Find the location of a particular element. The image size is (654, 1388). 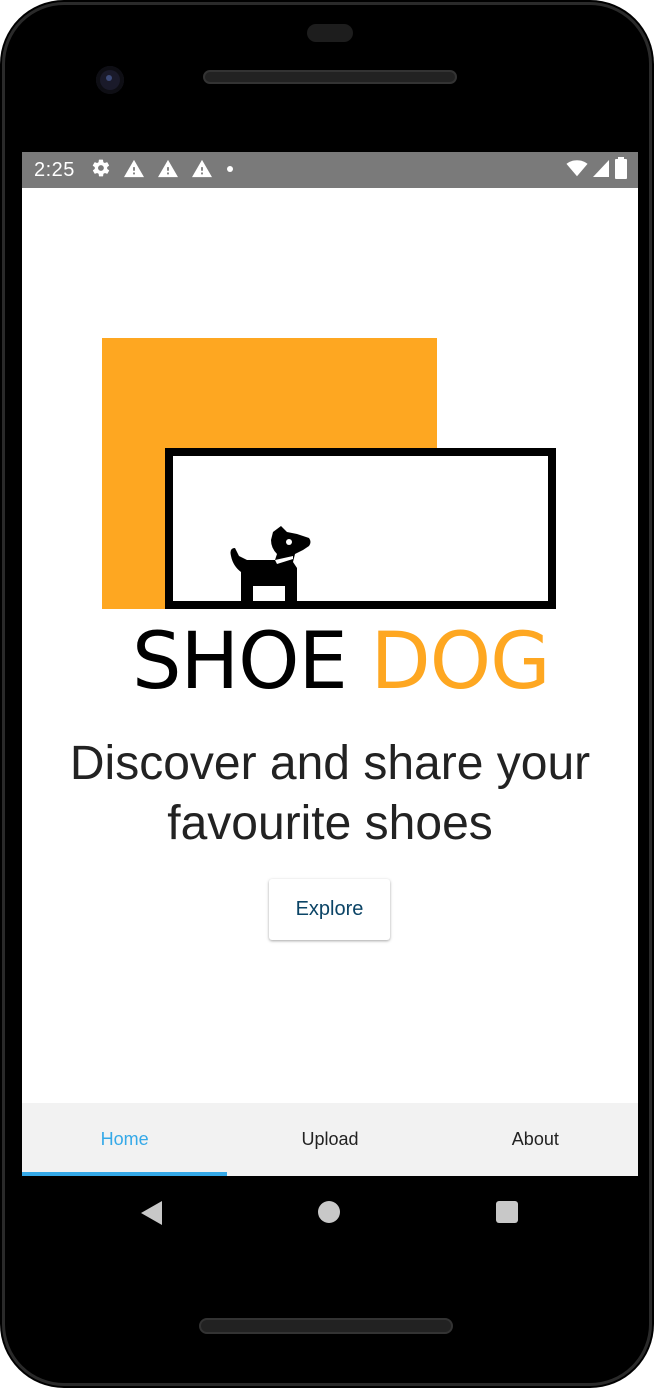

tagline: Discover and share your favourite shoes is located at coordinates (330, 793).